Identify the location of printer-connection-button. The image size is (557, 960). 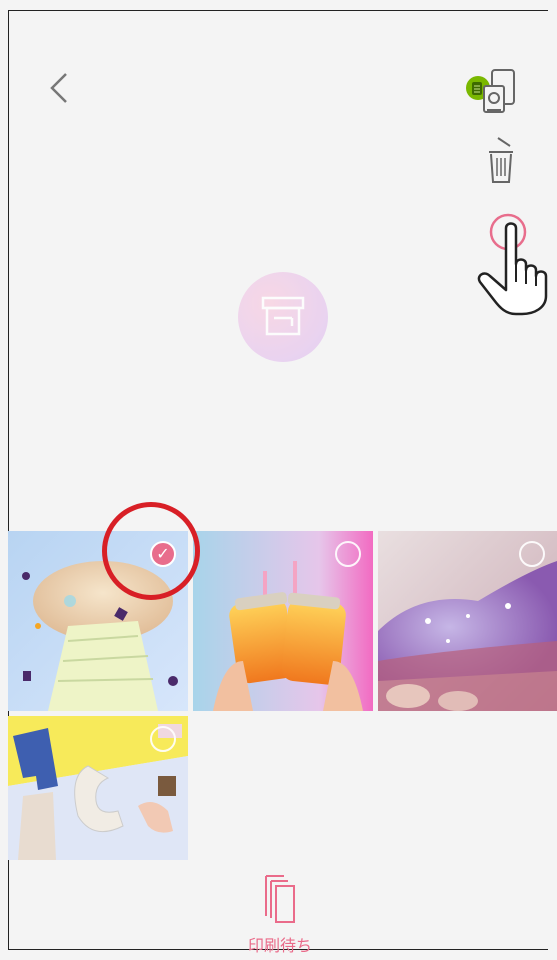
(493, 92).